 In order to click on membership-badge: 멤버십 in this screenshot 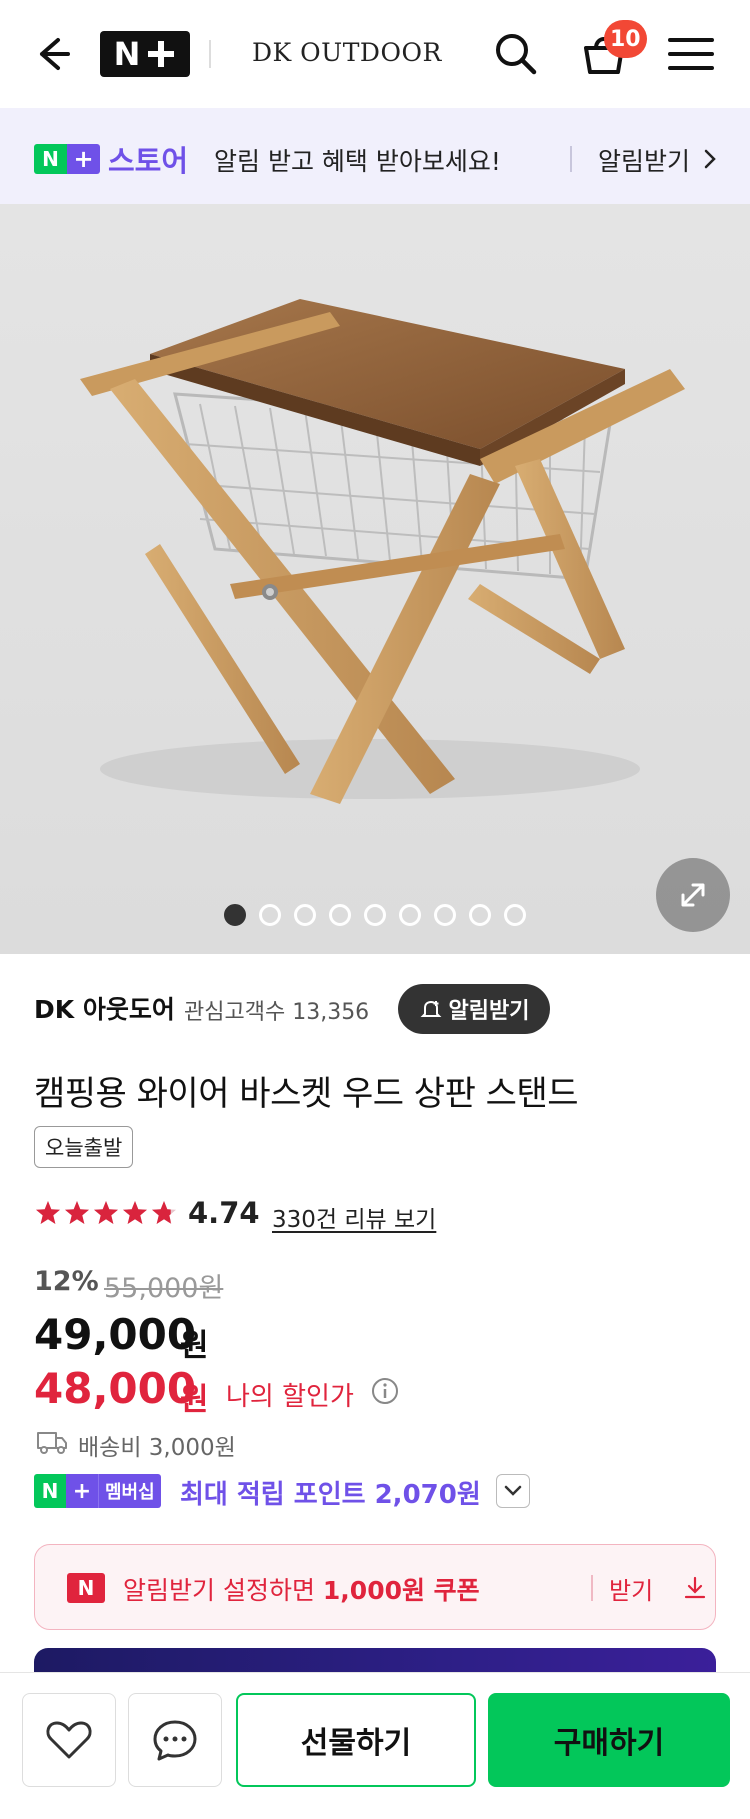, I will do `click(129, 1491)`.